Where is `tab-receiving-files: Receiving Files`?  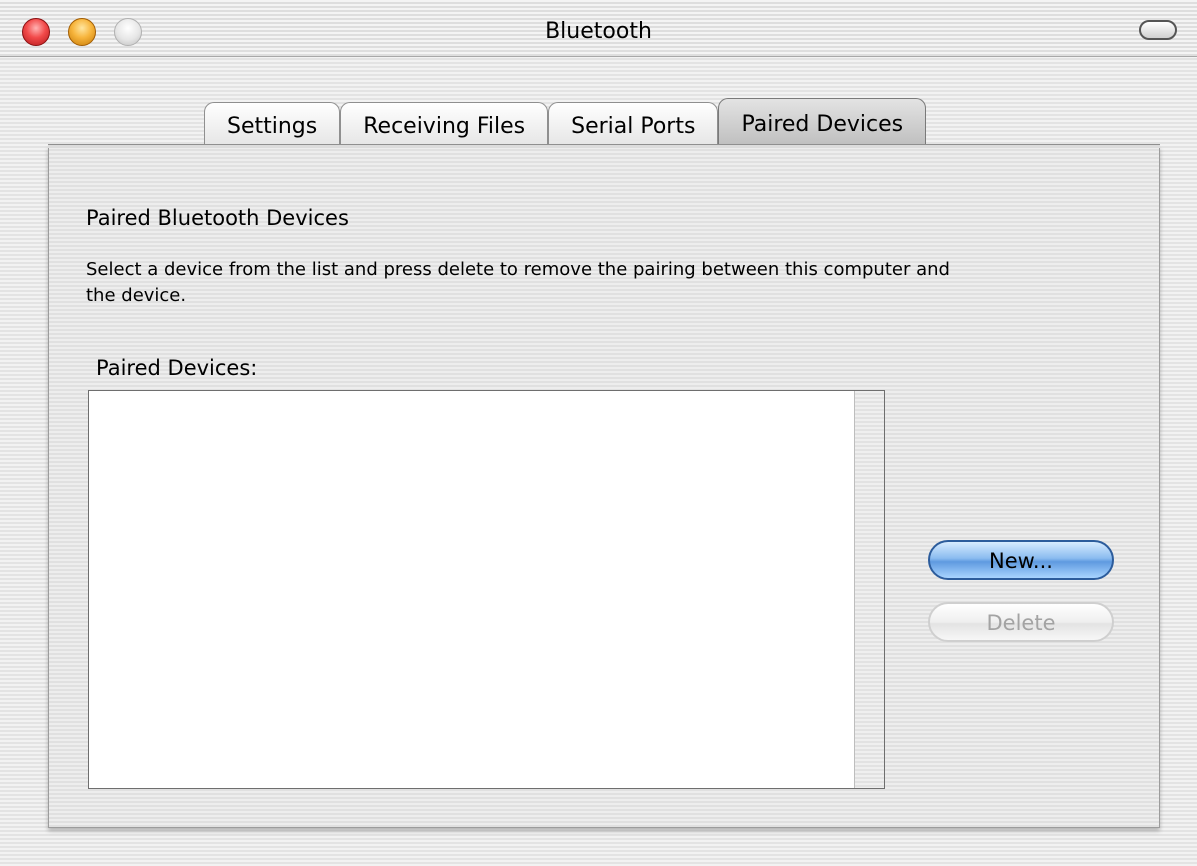
tab-receiving-files: Receiving Files is located at coordinates (444, 125).